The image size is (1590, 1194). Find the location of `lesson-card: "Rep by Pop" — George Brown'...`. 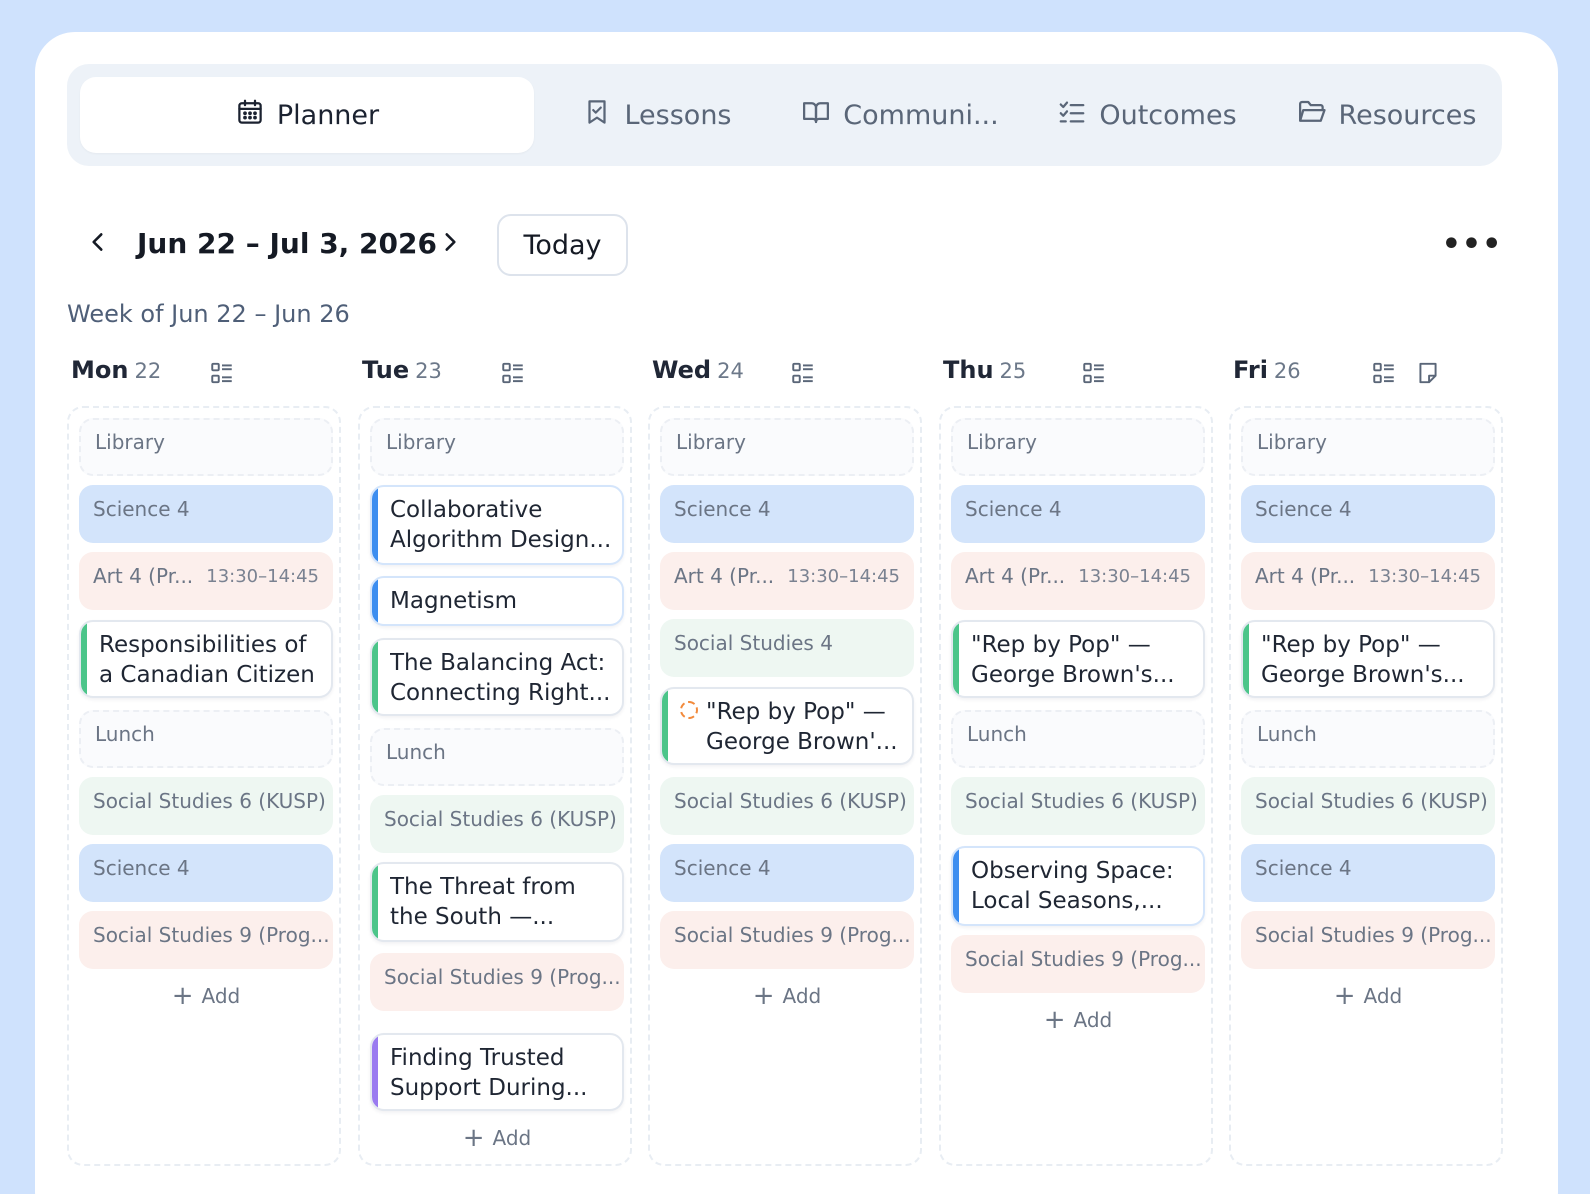

lesson-card: "Rep by Pop" — George Brown'... is located at coordinates (787, 726).